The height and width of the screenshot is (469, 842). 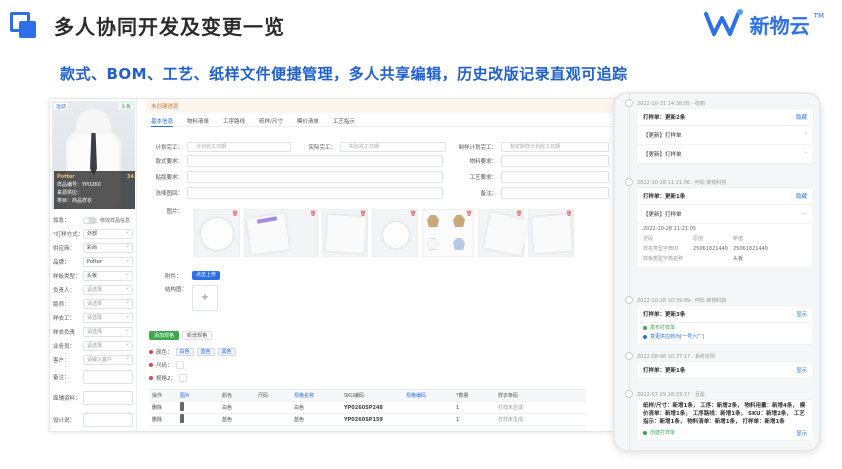 What do you see at coordinates (555, 160) in the screenshot?
I see `material-req-textarea` at bounding box center [555, 160].